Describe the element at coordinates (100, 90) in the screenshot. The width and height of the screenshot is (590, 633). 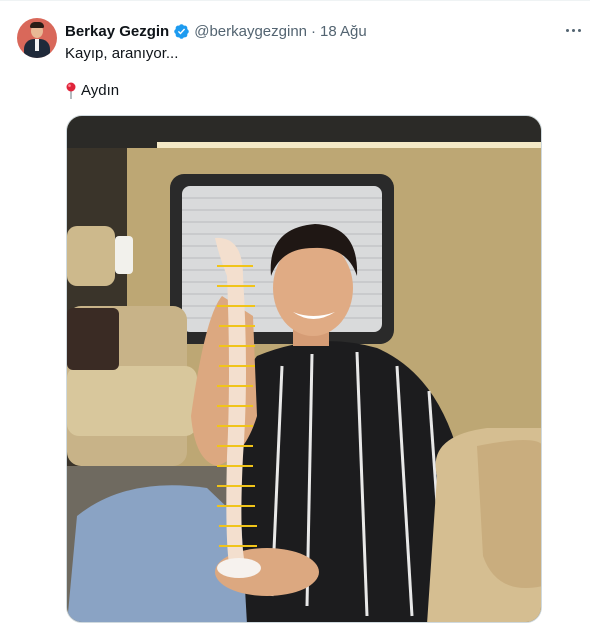
I see `location-label: Aydın` at that location.